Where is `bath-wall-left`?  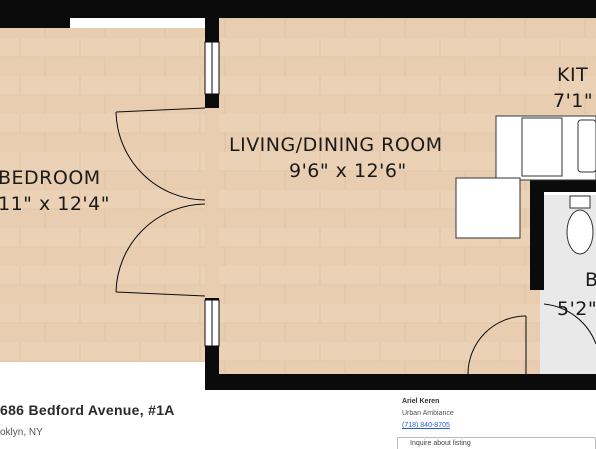 bath-wall-left is located at coordinates (537, 235).